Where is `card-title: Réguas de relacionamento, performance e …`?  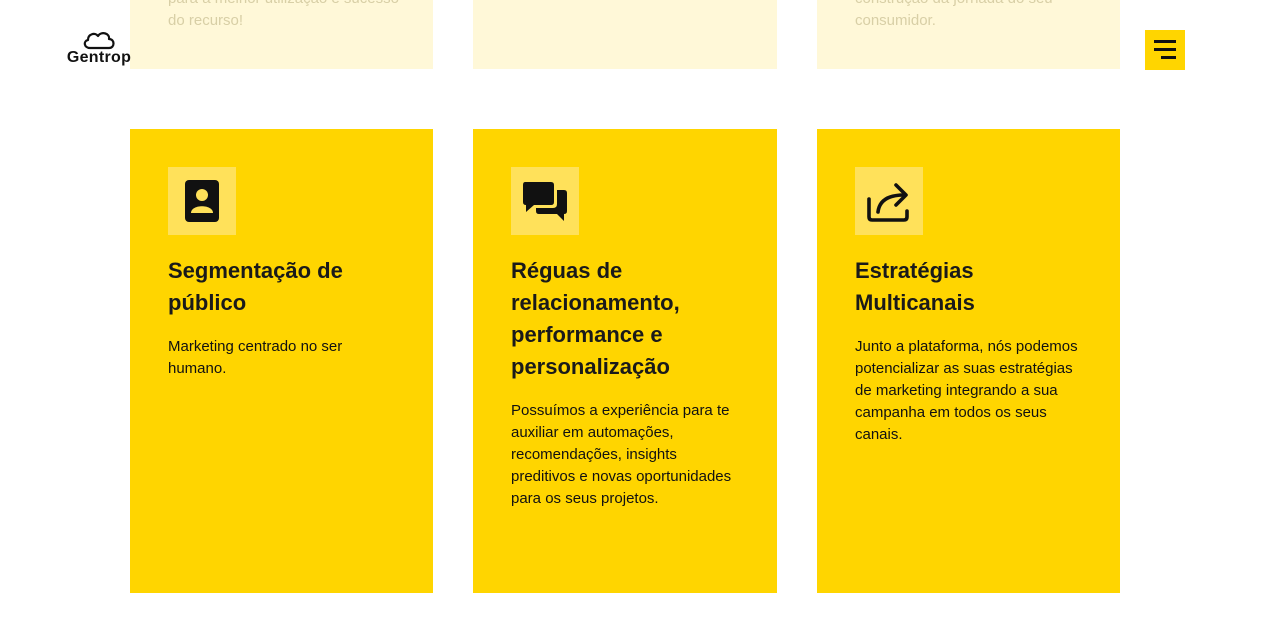
card-title: Réguas de relacionamento, performance e … is located at coordinates (595, 318).